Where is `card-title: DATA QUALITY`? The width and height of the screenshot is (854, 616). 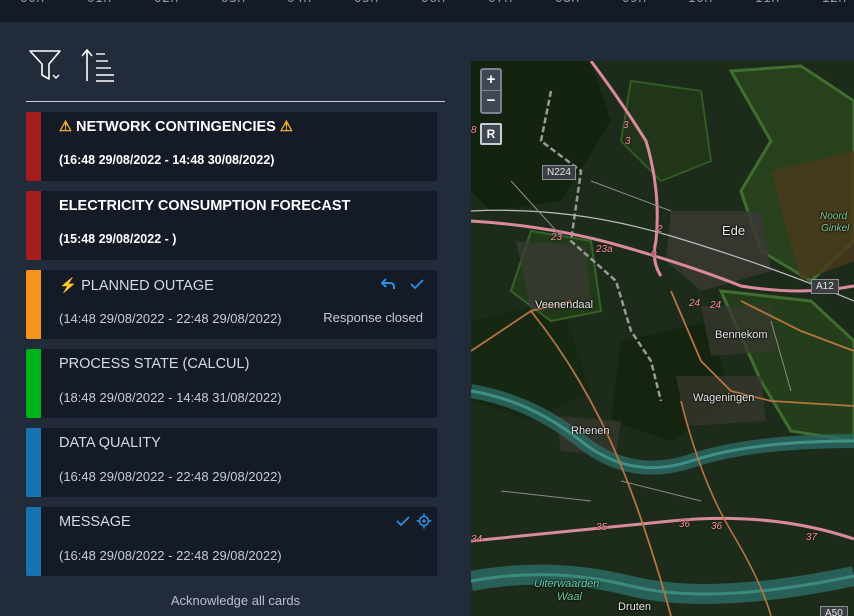
card-title: DATA QUALITY is located at coordinates (110, 443).